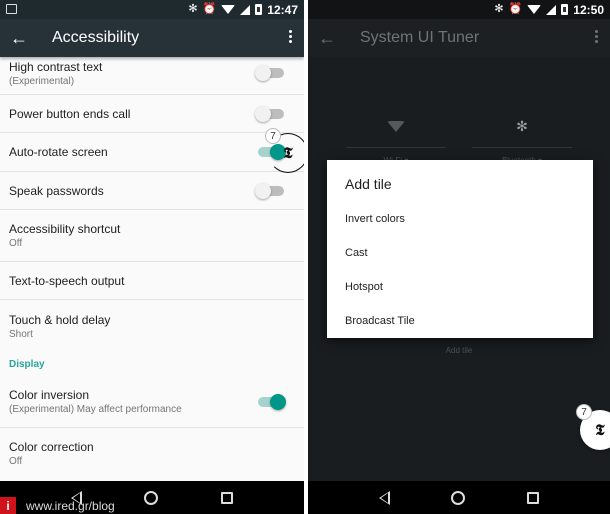 Image resolution: width=610 pixels, height=514 pixels. Describe the element at coordinates (152, 152) in the screenshot. I see `setting-auto-rotate-screen: Auto-rotate screen` at that location.